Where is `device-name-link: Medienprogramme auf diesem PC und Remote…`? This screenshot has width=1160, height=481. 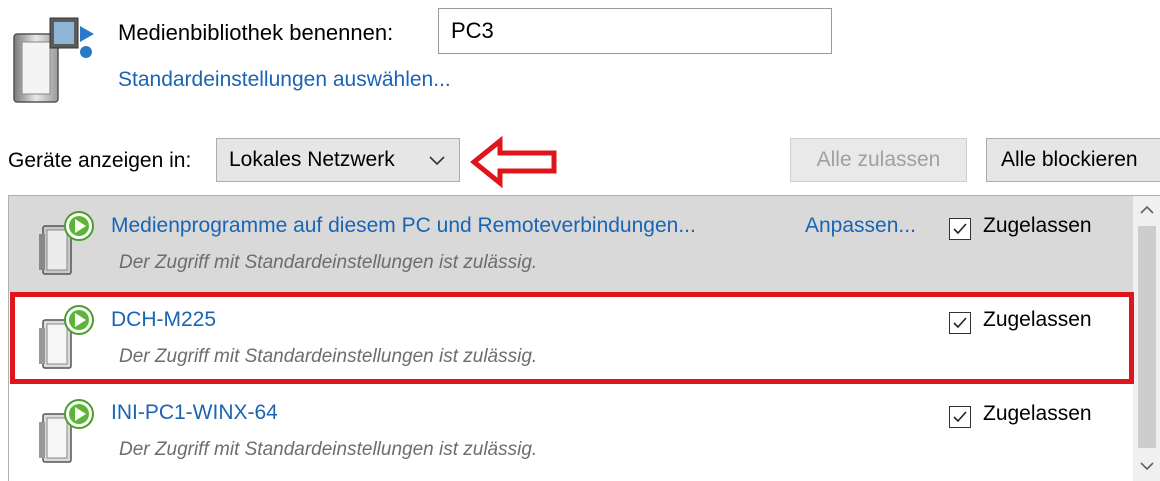
device-name-link: Medienprogramme auf diesem PC und Remote… is located at coordinates (403, 226).